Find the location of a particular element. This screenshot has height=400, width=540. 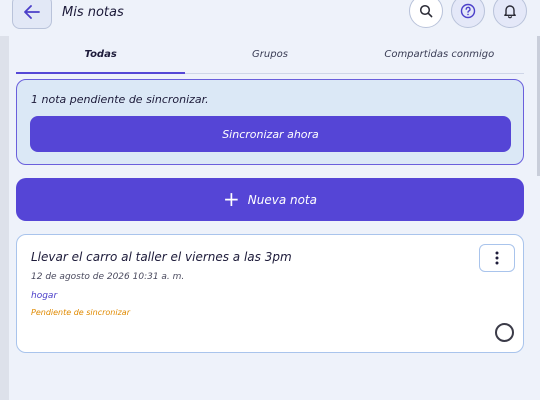

plus-icon: + is located at coordinates (231, 198).